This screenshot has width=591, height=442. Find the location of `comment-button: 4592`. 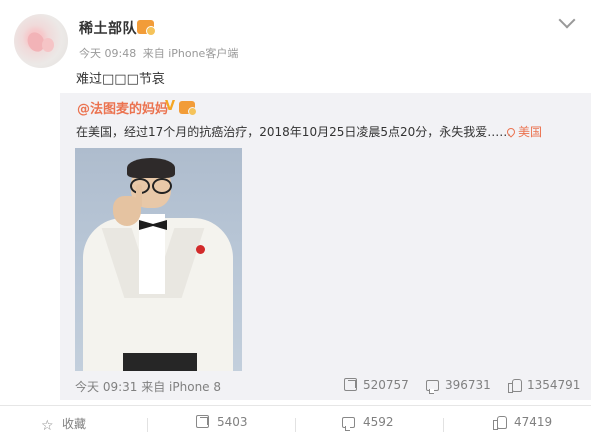

comment-button: 4592 is located at coordinates (368, 423).